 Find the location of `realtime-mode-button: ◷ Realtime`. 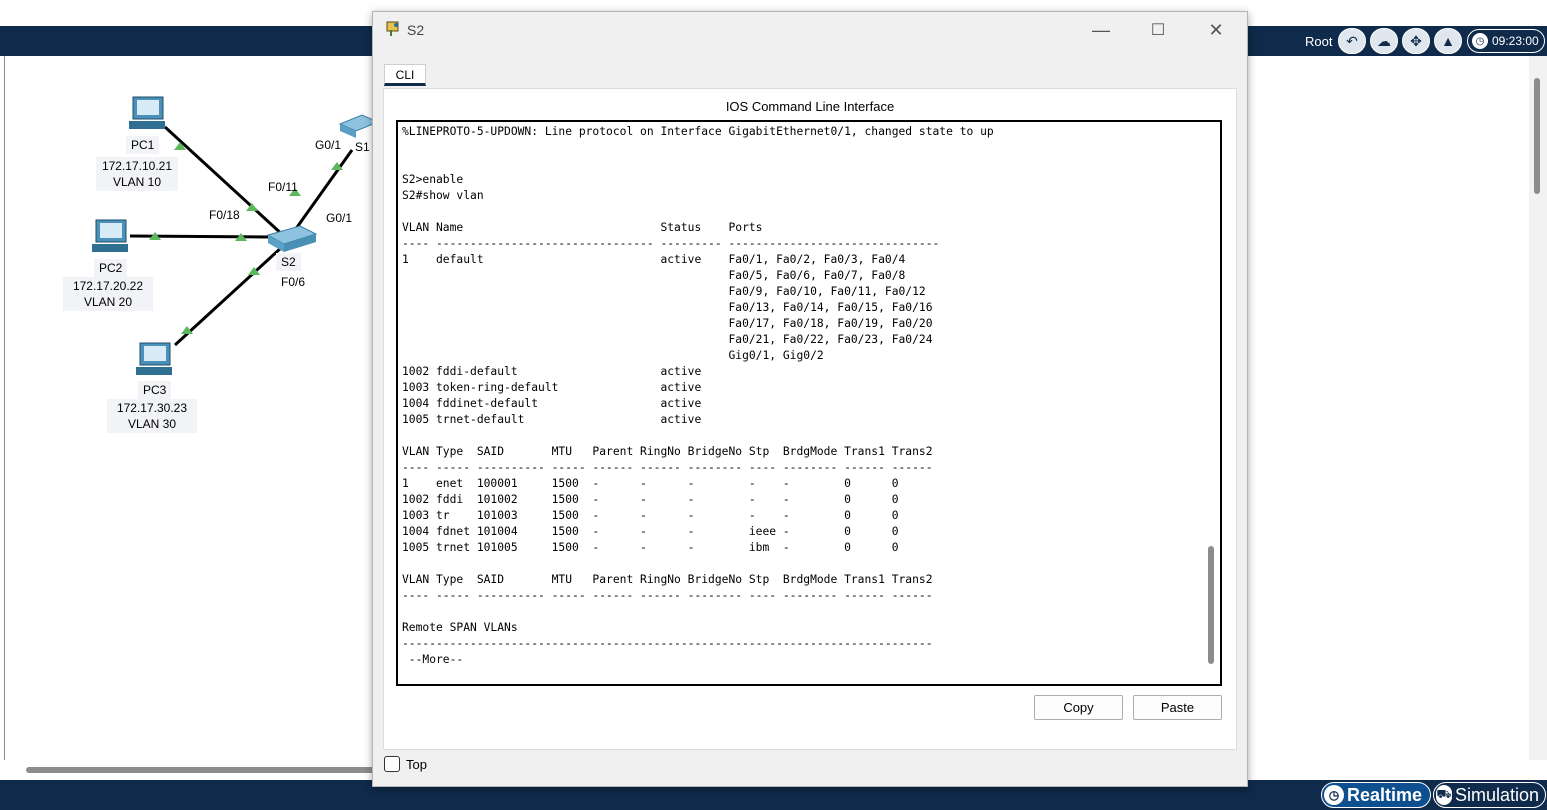

realtime-mode-button: ◷ Realtime is located at coordinates (1376, 795).